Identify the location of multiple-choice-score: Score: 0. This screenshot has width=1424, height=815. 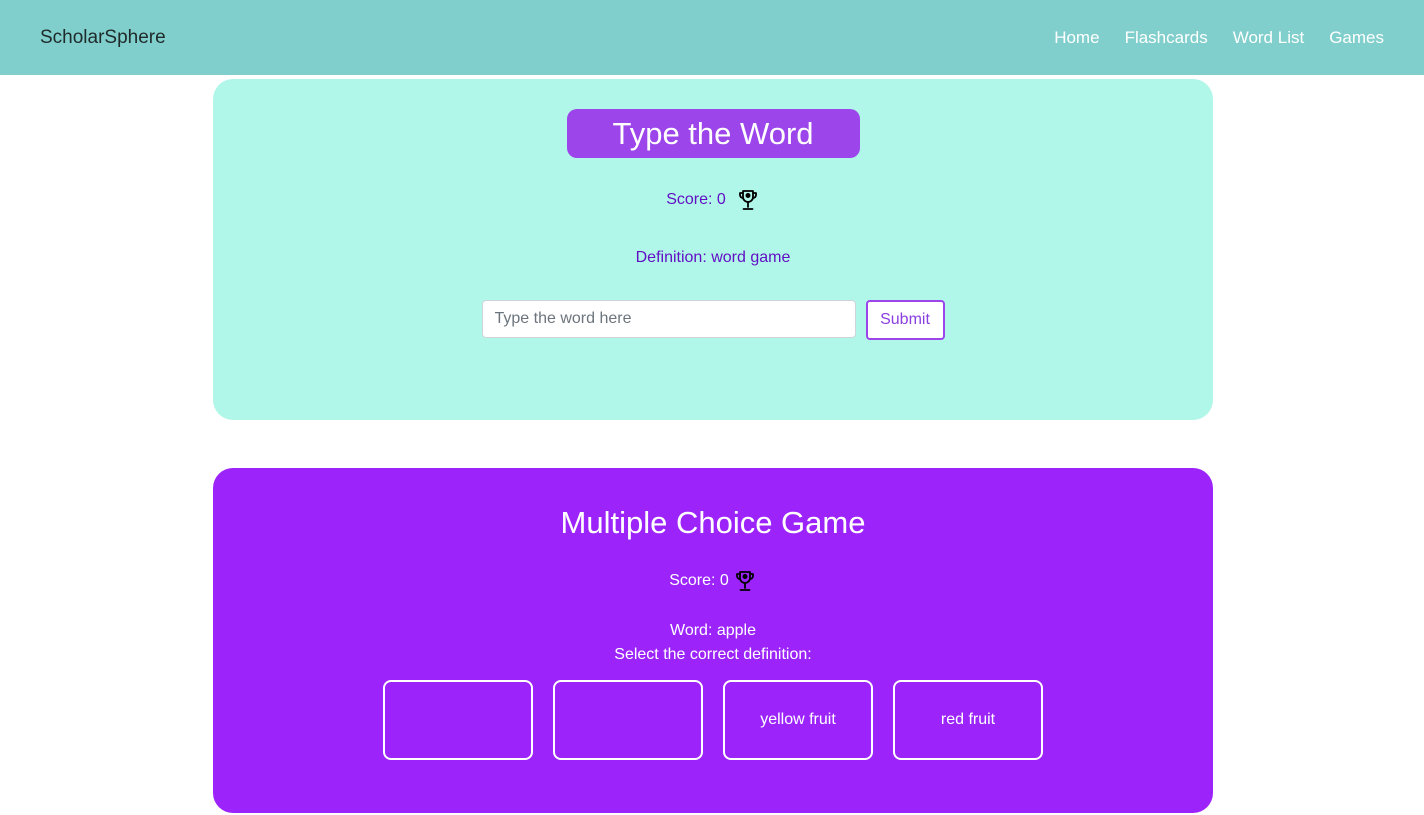
(713, 581).